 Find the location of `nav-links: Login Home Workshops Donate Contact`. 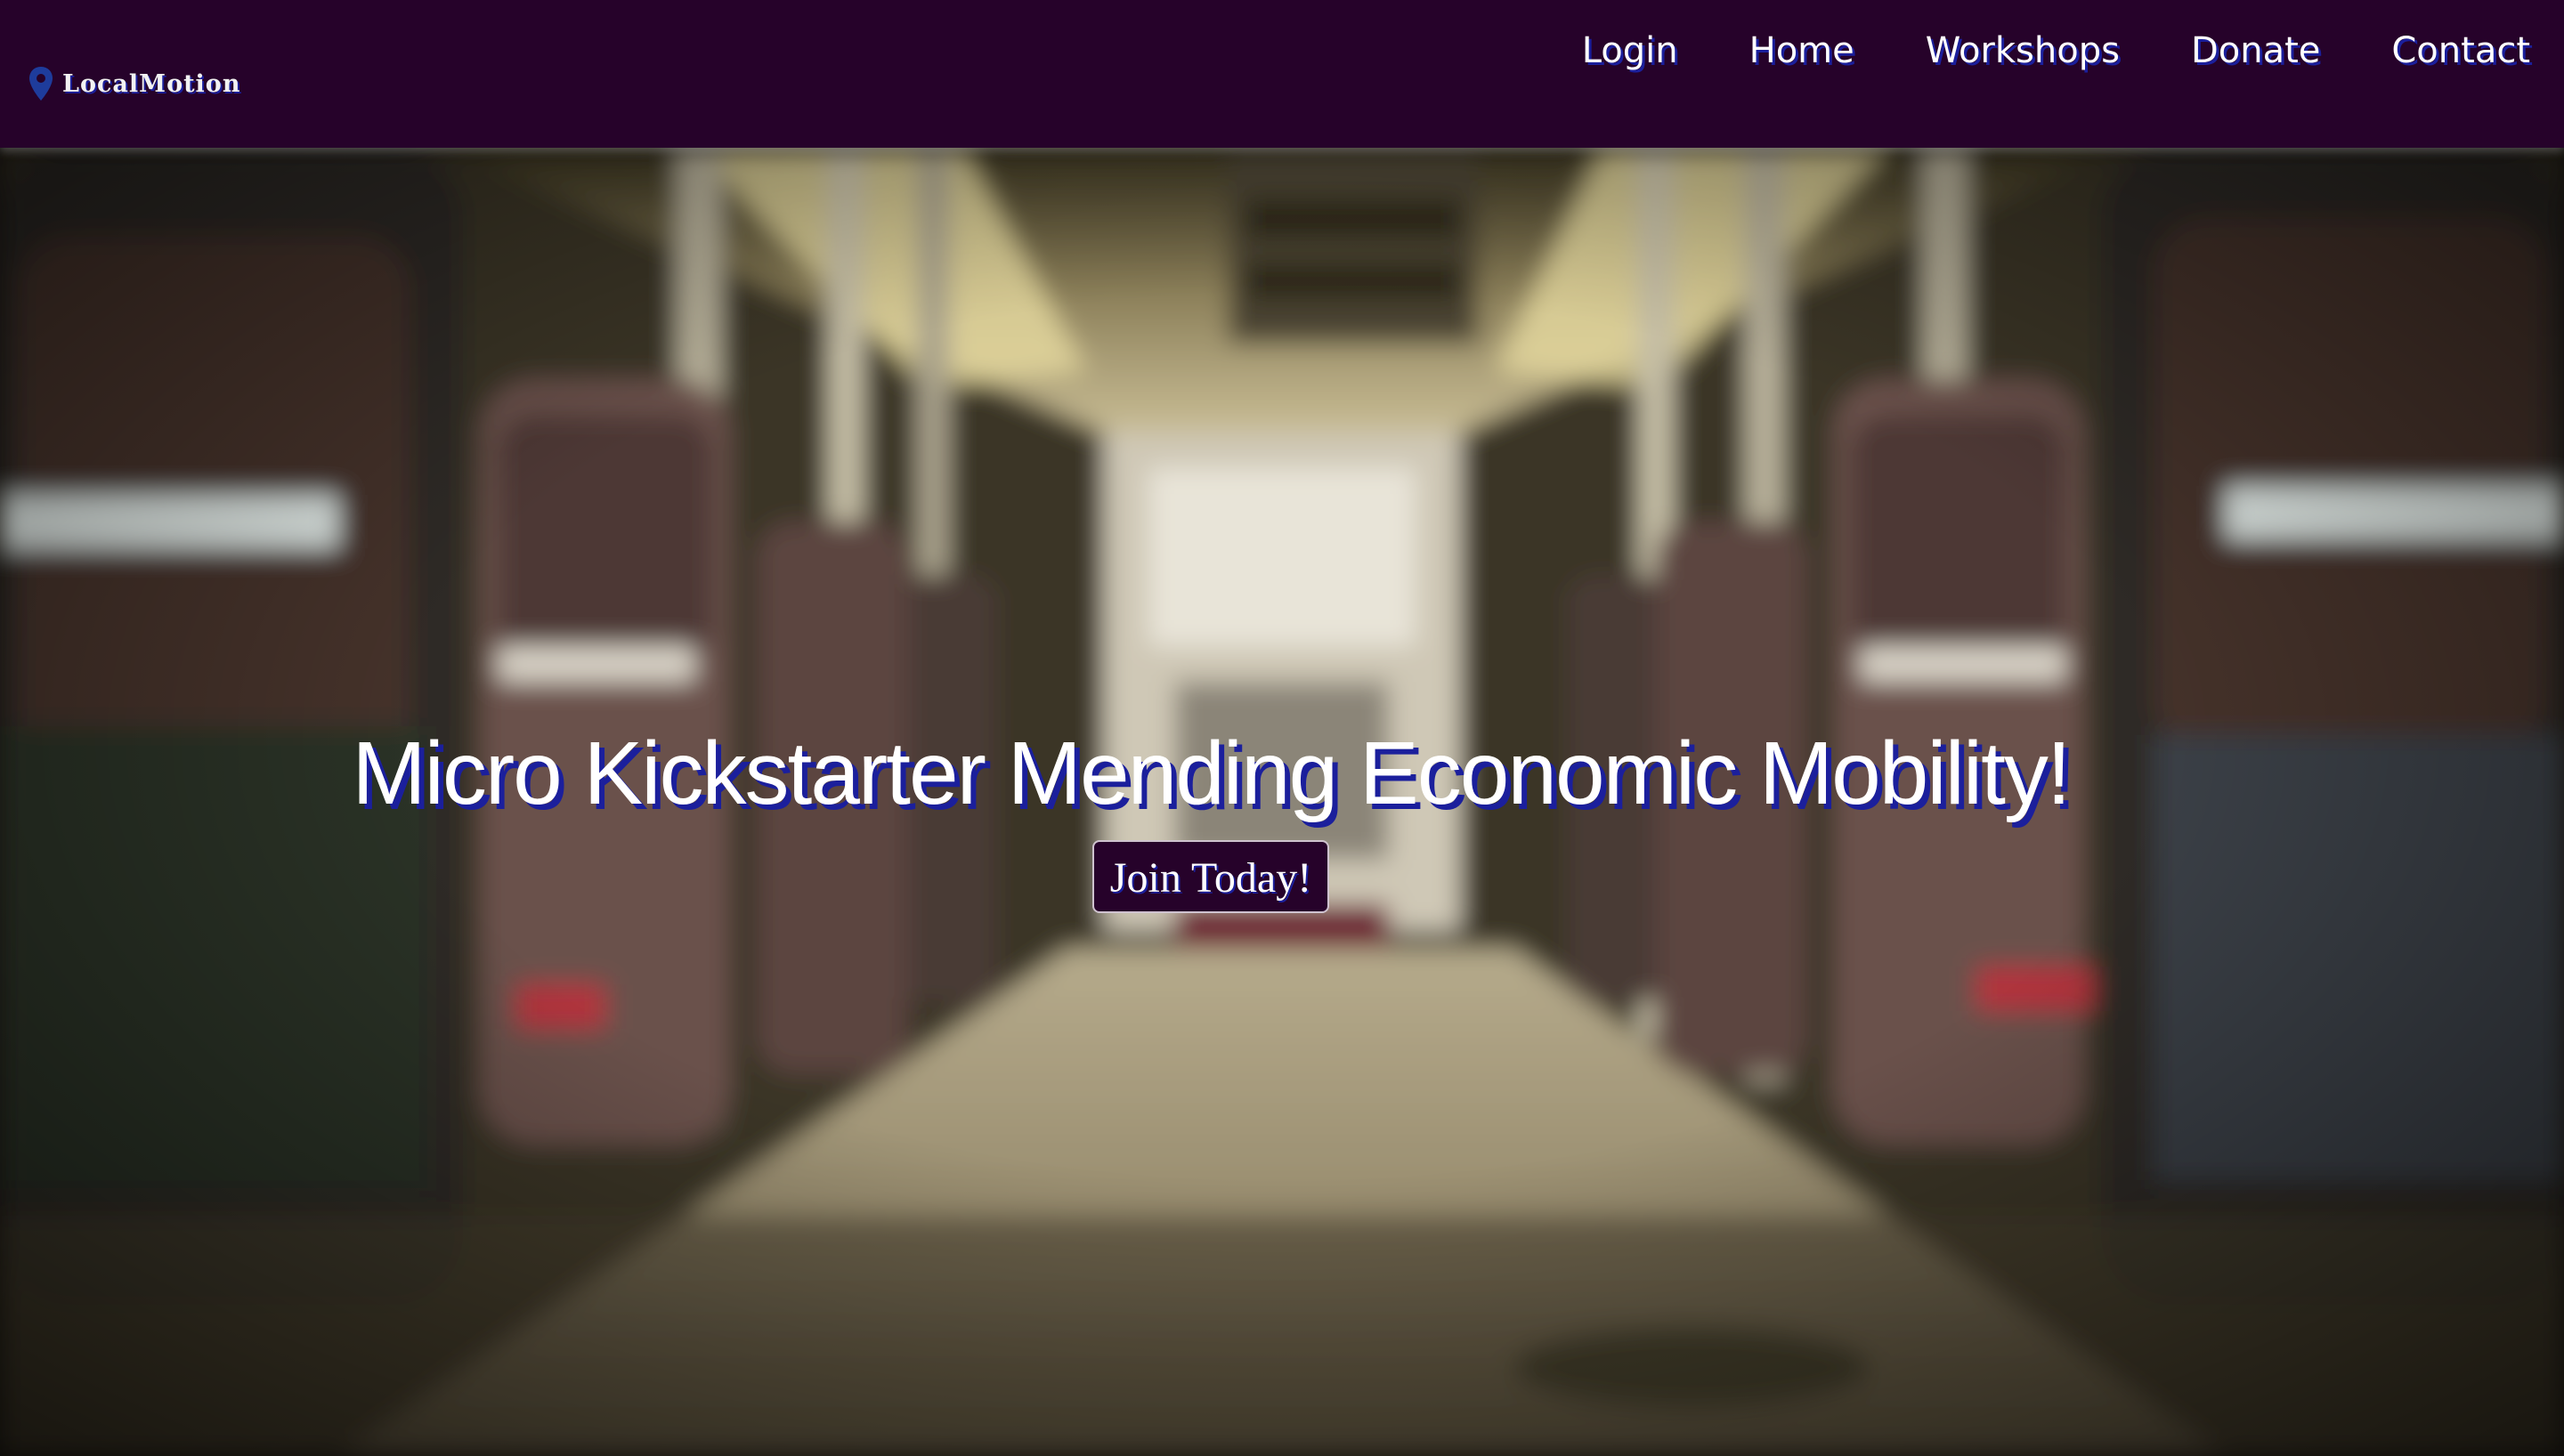

nav-links: Login Home Workshops Donate Contact is located at coordinates (2020, 50).